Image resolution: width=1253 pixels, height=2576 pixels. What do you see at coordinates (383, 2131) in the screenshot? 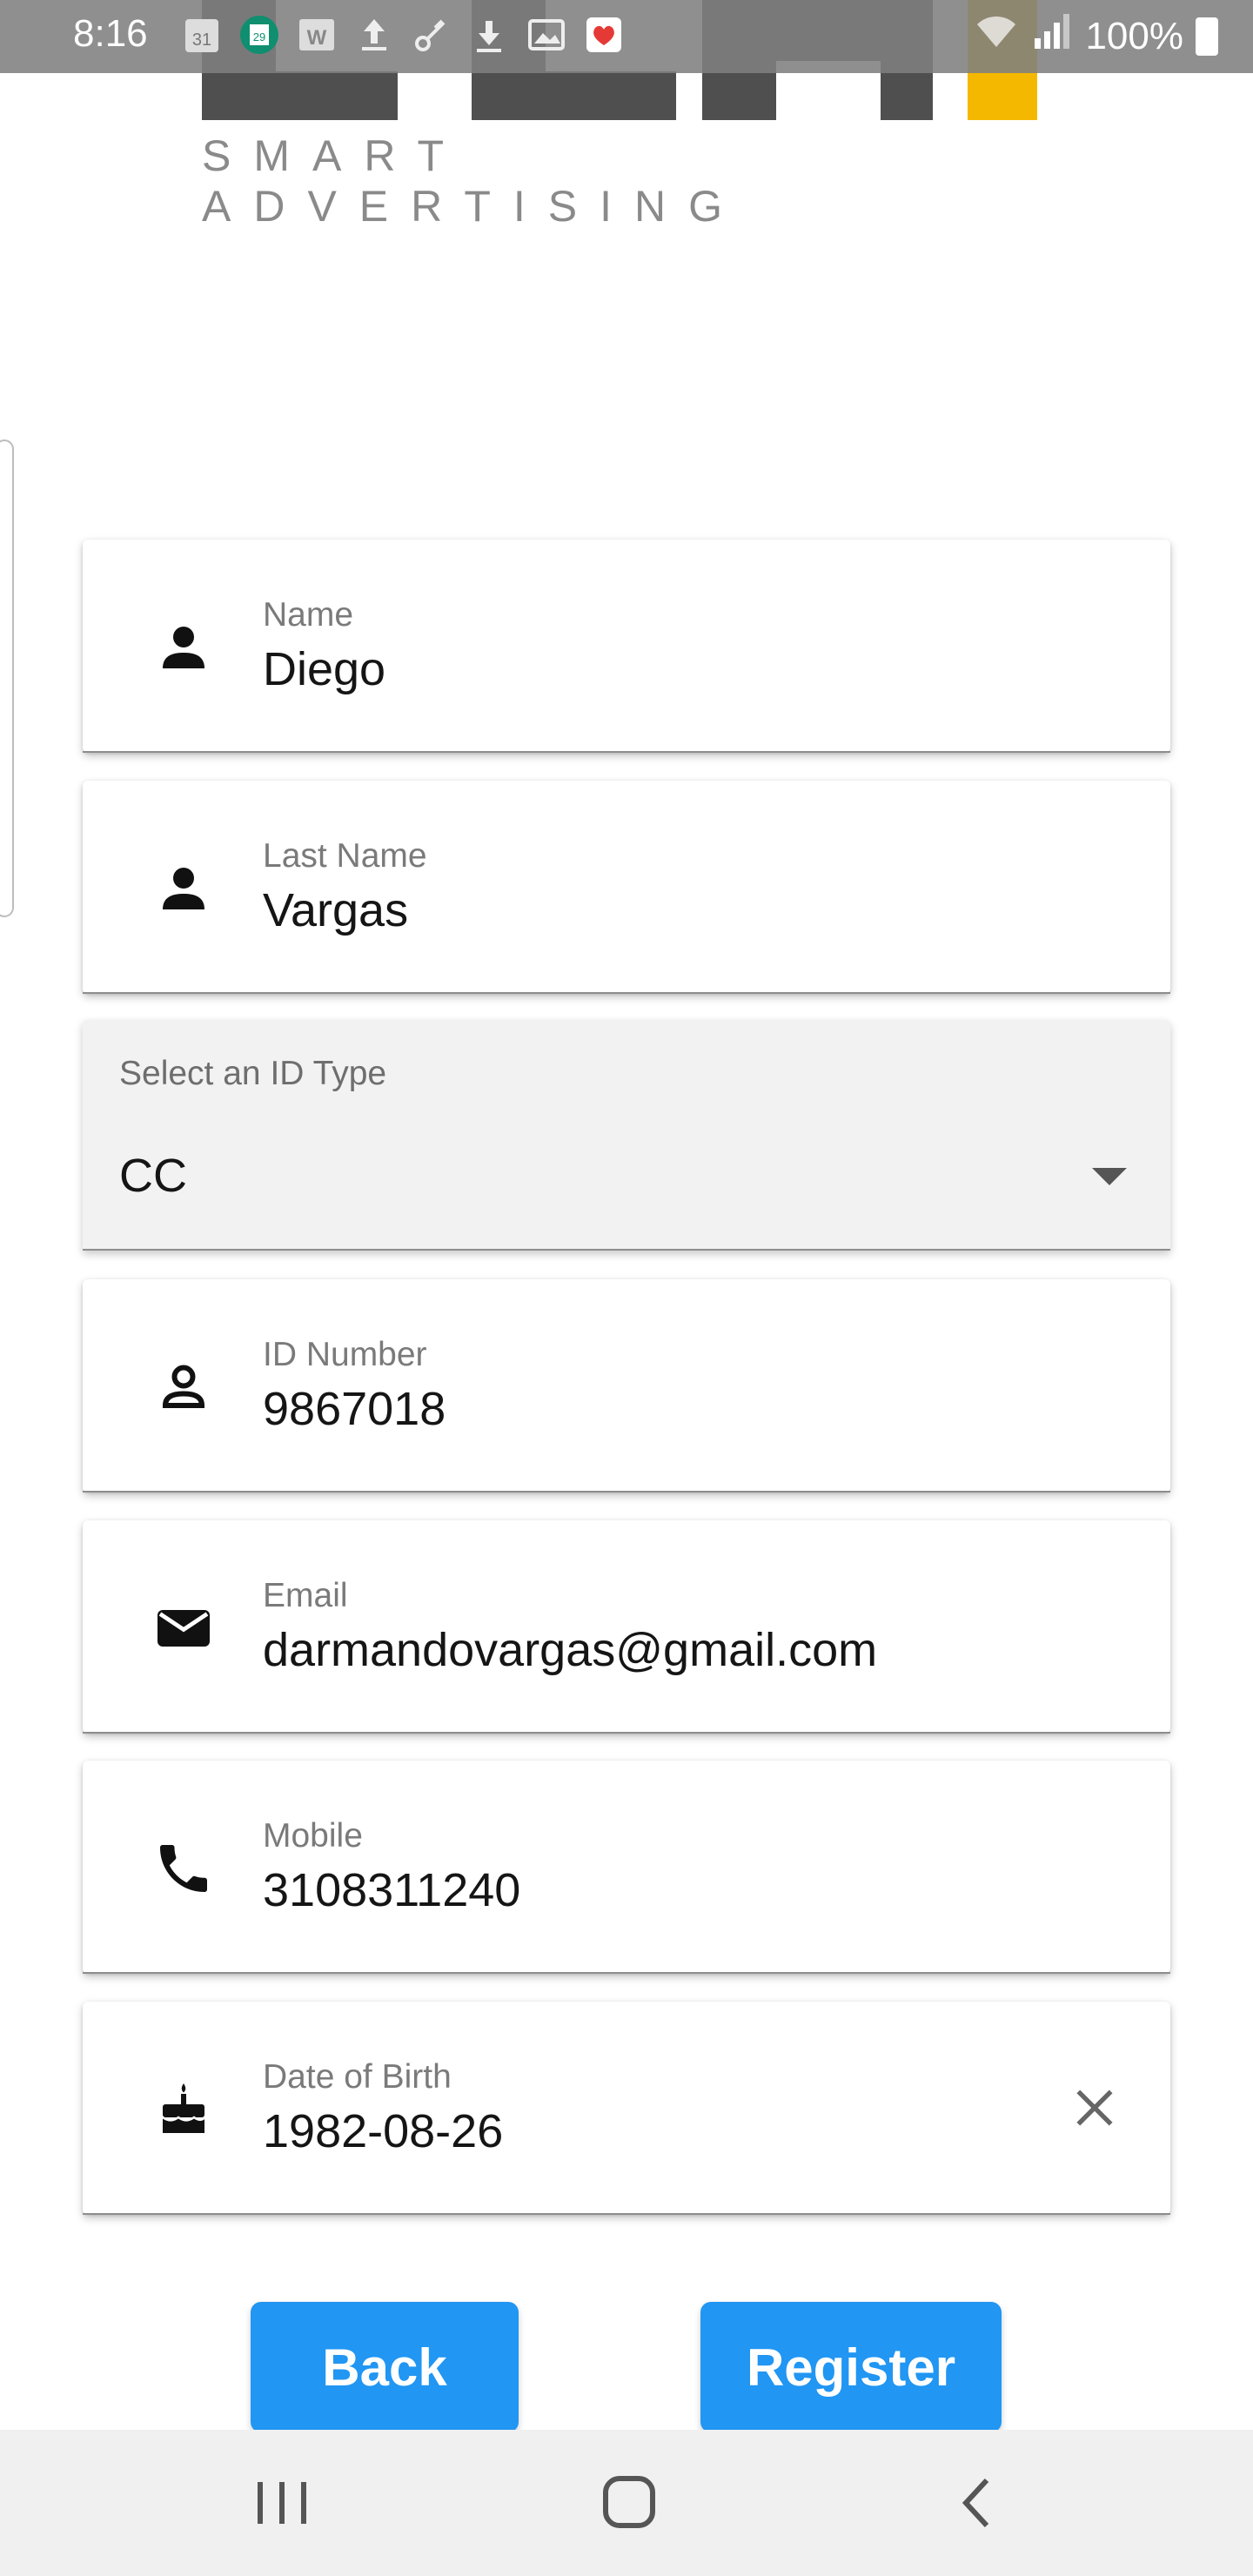
I see `dob-input: 1982-08-26` at bounding box center [383, 2131].